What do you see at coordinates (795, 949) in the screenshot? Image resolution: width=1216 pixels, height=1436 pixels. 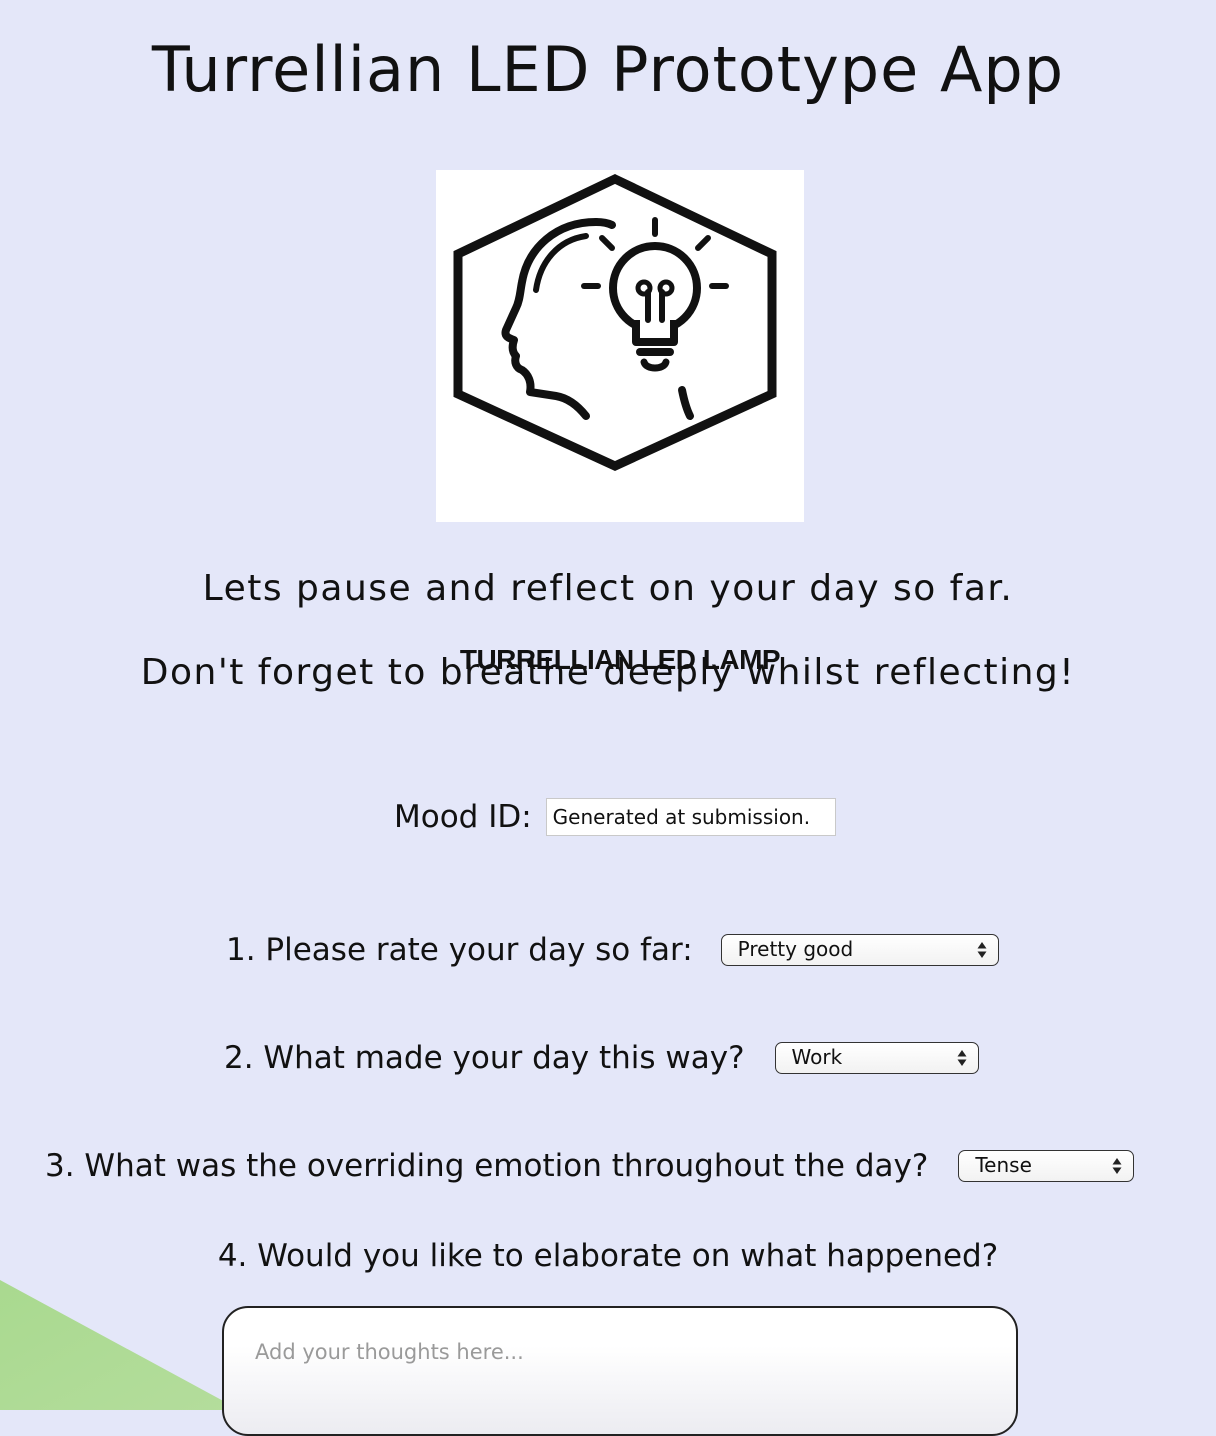 I see `day-rating-value: Pretty good` at bounding box center [795, 949].